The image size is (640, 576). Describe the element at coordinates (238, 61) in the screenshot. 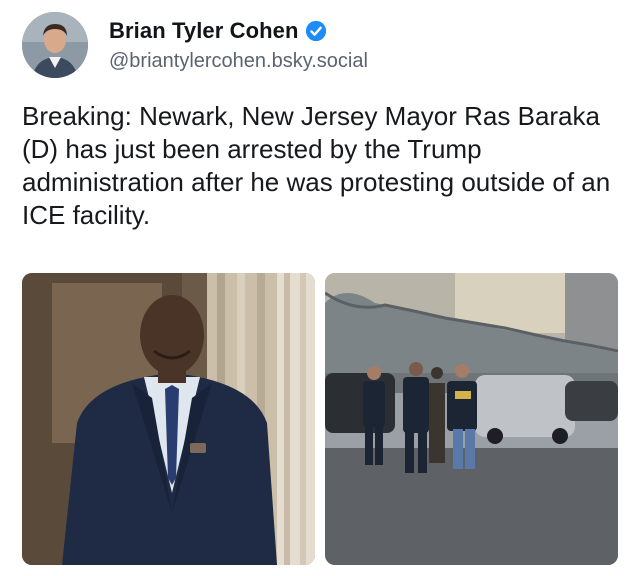

I see `author-handle: @briantylercohen.bsky.social` at that location.